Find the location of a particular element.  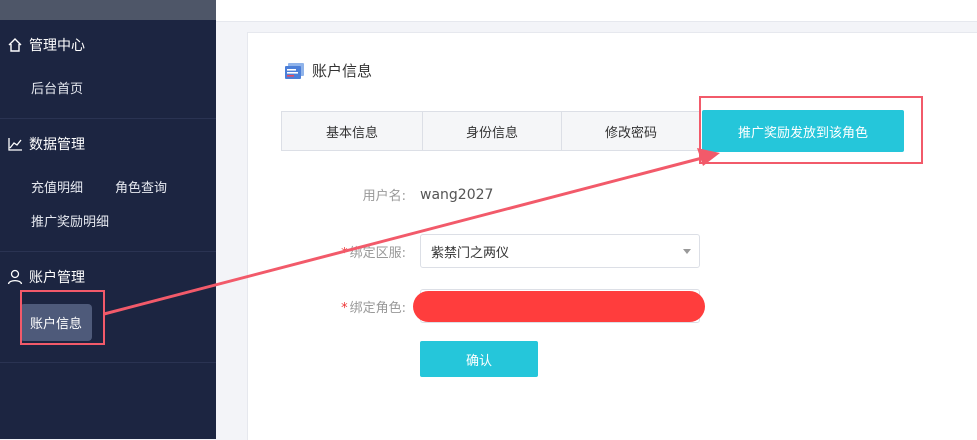

sidebar-section-account-management: 账户管理 账户信息 is located at coordinates (108, 307).